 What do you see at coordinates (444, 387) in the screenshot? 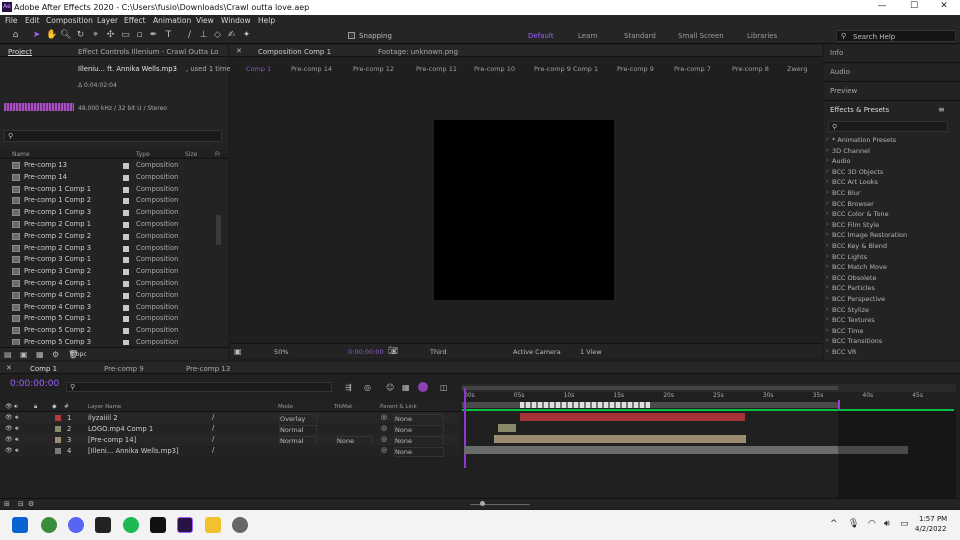
I see `graph-editor-icon: ◫` at bounding box center [444, 387].